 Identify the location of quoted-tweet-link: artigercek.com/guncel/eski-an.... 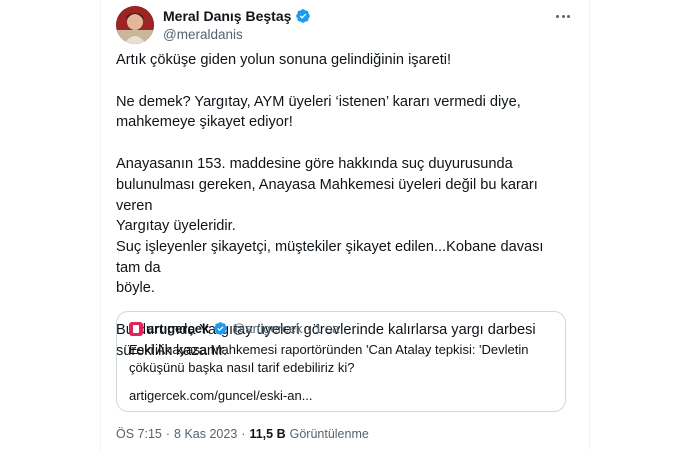
(221, 395).